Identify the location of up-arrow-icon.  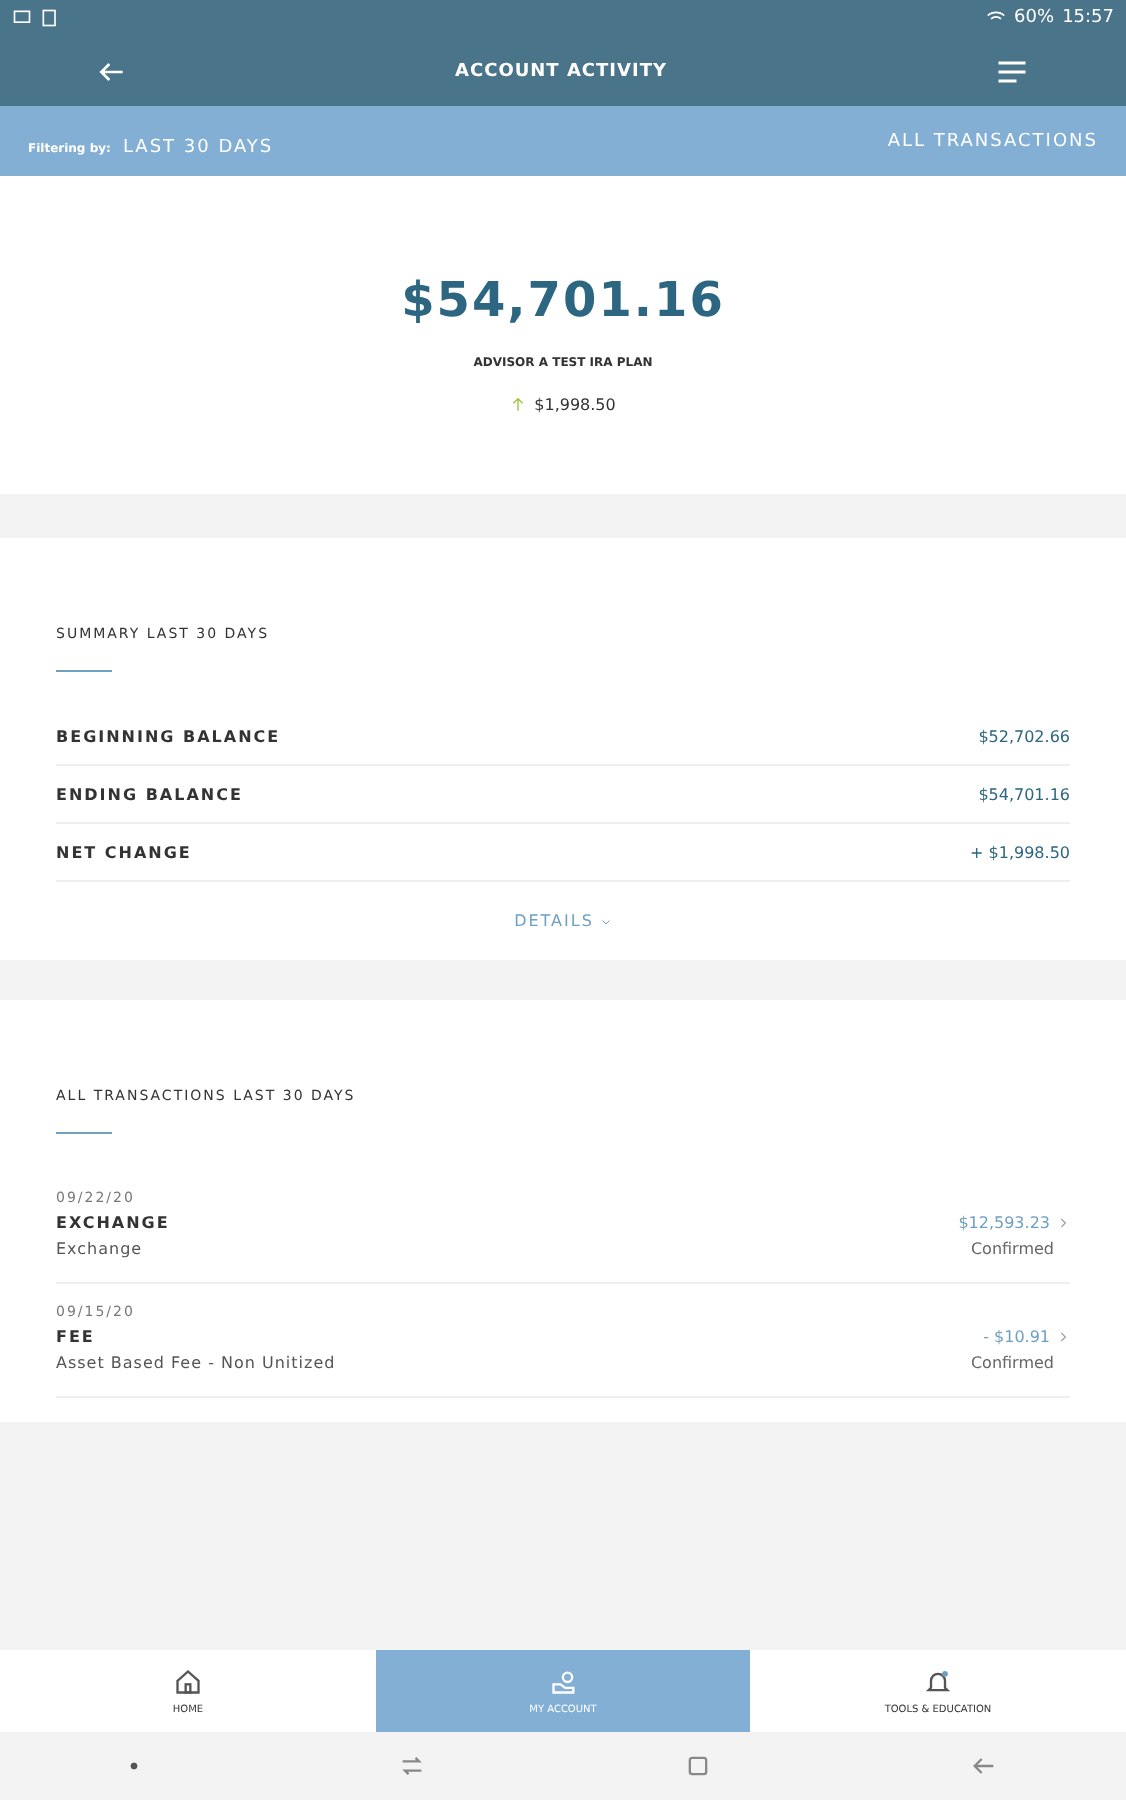
(518, 404).